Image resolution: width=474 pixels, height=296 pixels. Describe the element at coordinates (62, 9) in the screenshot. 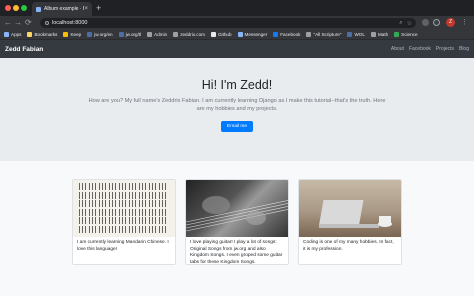

I see `browser-tab: Album example · Bootstrap ×` at that location.